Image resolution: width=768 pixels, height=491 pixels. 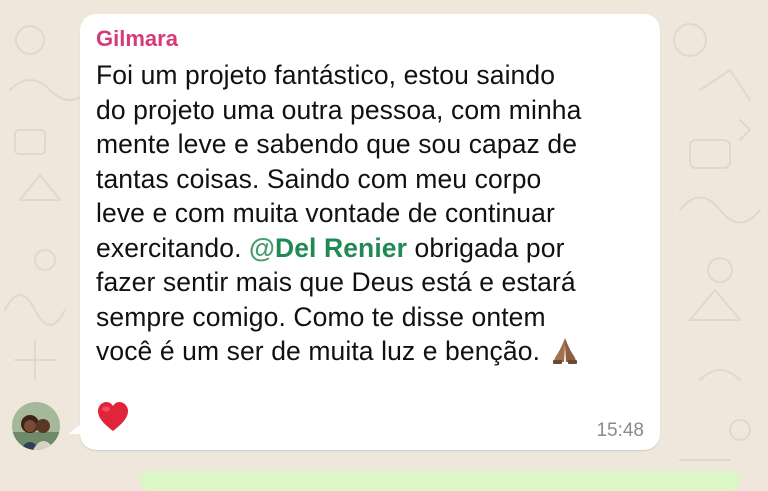 What do you see at coordinates (620, 430) in the screenshot?
I see `message-timestamp: 15:48` at bounding box center [620, 430].